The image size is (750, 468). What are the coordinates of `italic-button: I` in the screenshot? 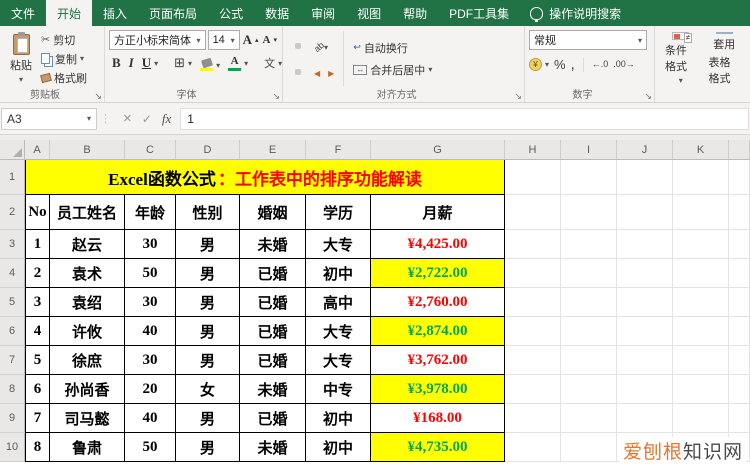 It's located at (131, 63).